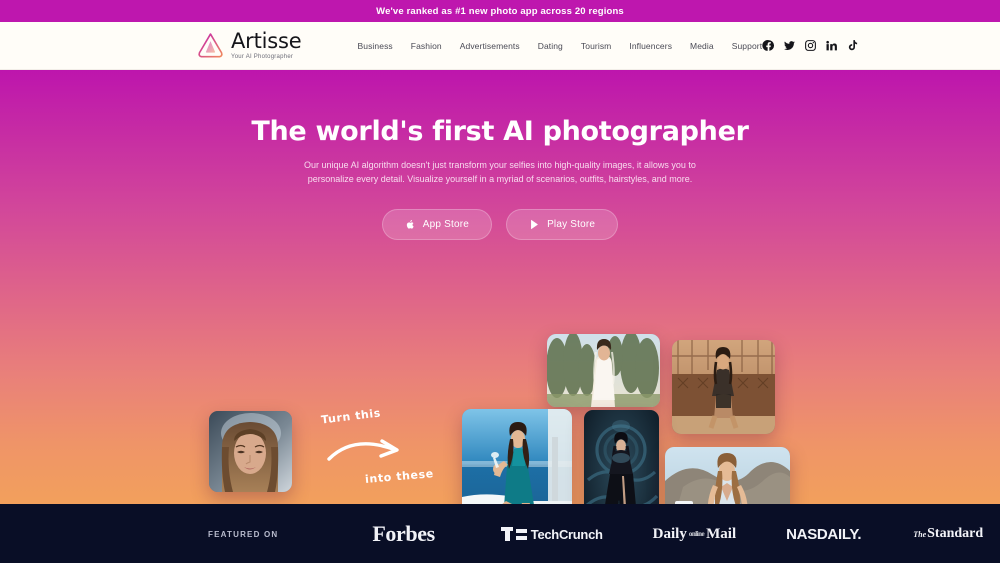 Image resolution: width=1000 pixels, height=563 pixels. I want to click on logo-name: Artisse, so click(266, 41).